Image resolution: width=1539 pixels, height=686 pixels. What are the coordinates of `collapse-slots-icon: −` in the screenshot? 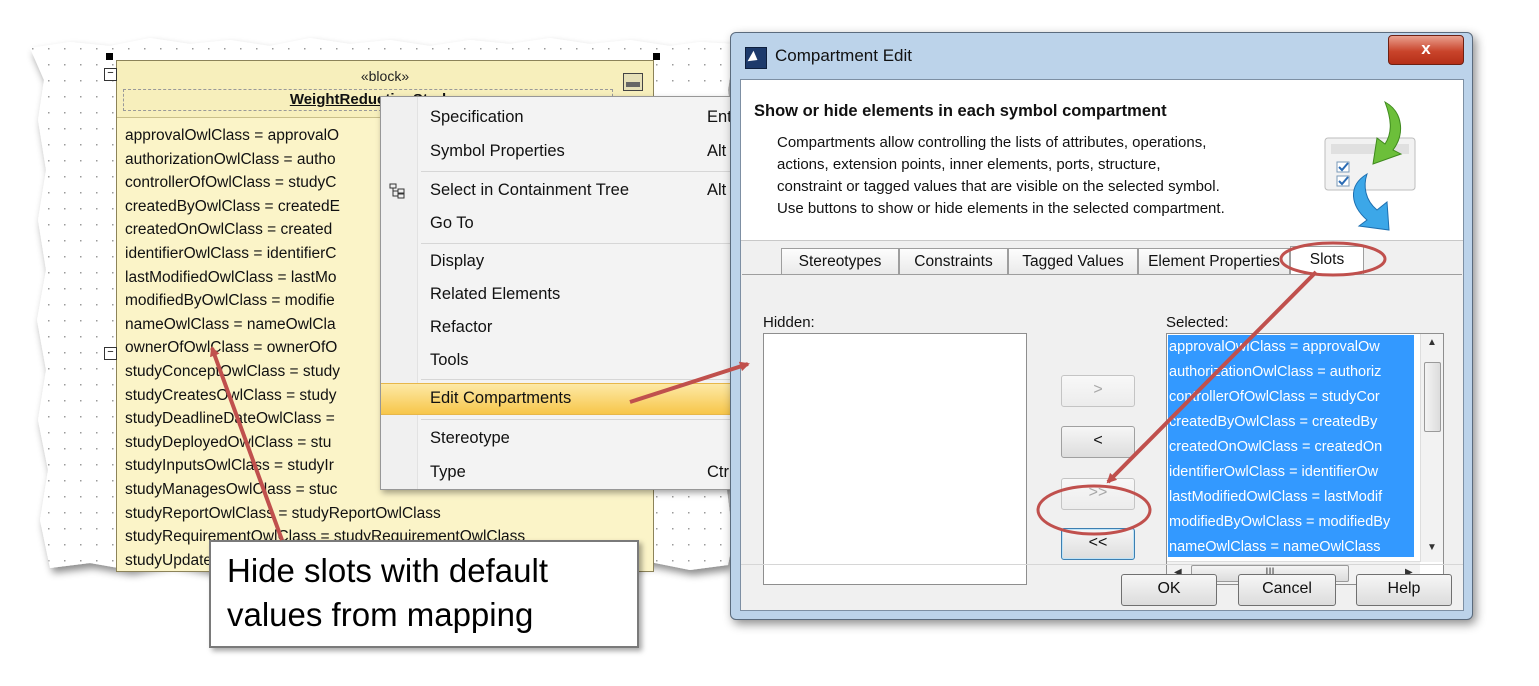 It's located at (110, 353).